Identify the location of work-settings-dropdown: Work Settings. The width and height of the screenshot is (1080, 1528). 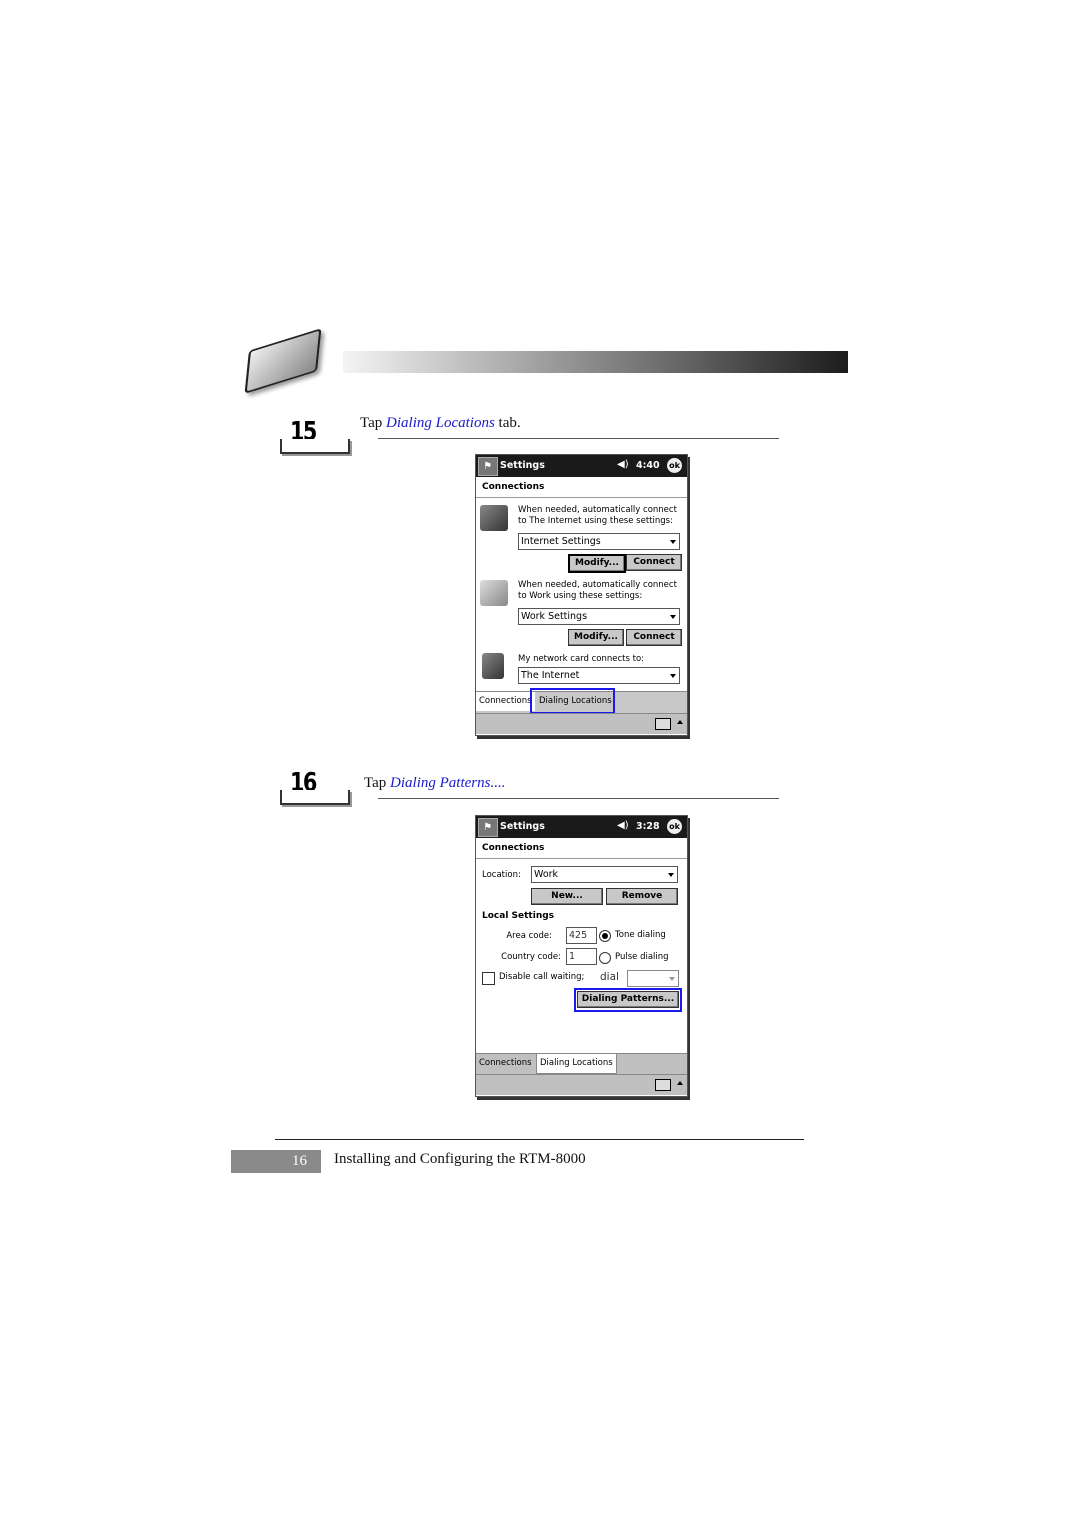
(599, 616).